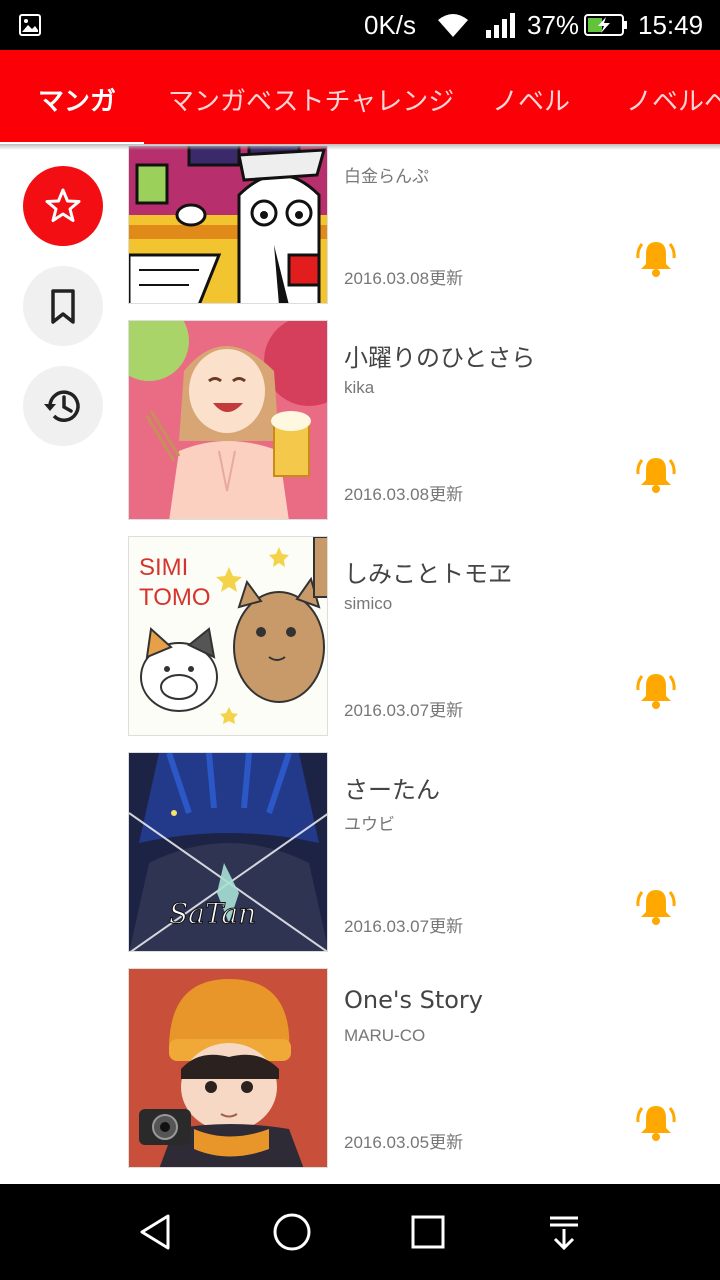 The height and width of the screenshot is (1280, 720). I want to click on history-button, so click(63, 406).